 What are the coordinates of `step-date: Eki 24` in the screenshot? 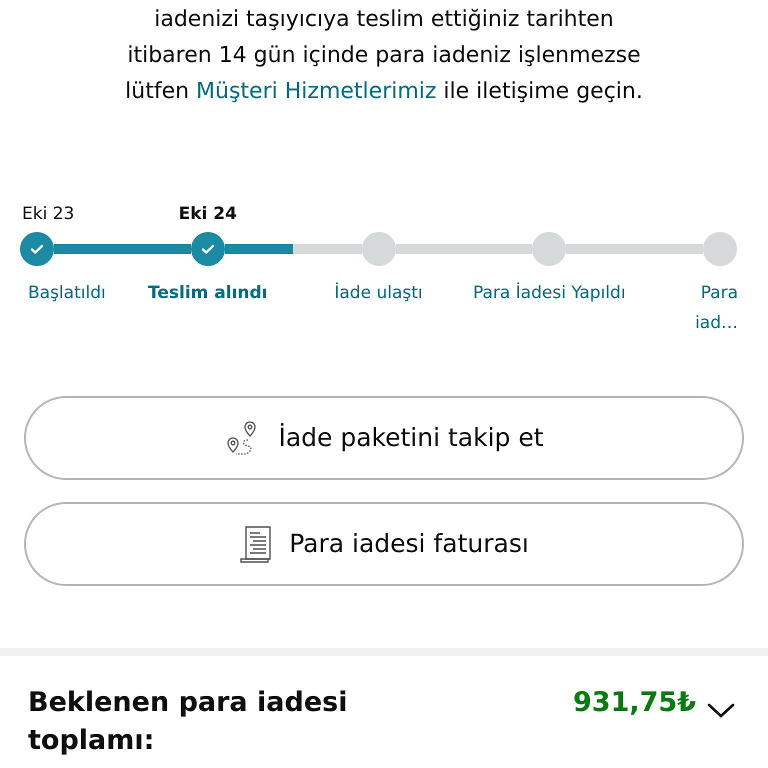 It's located at (207, 214).